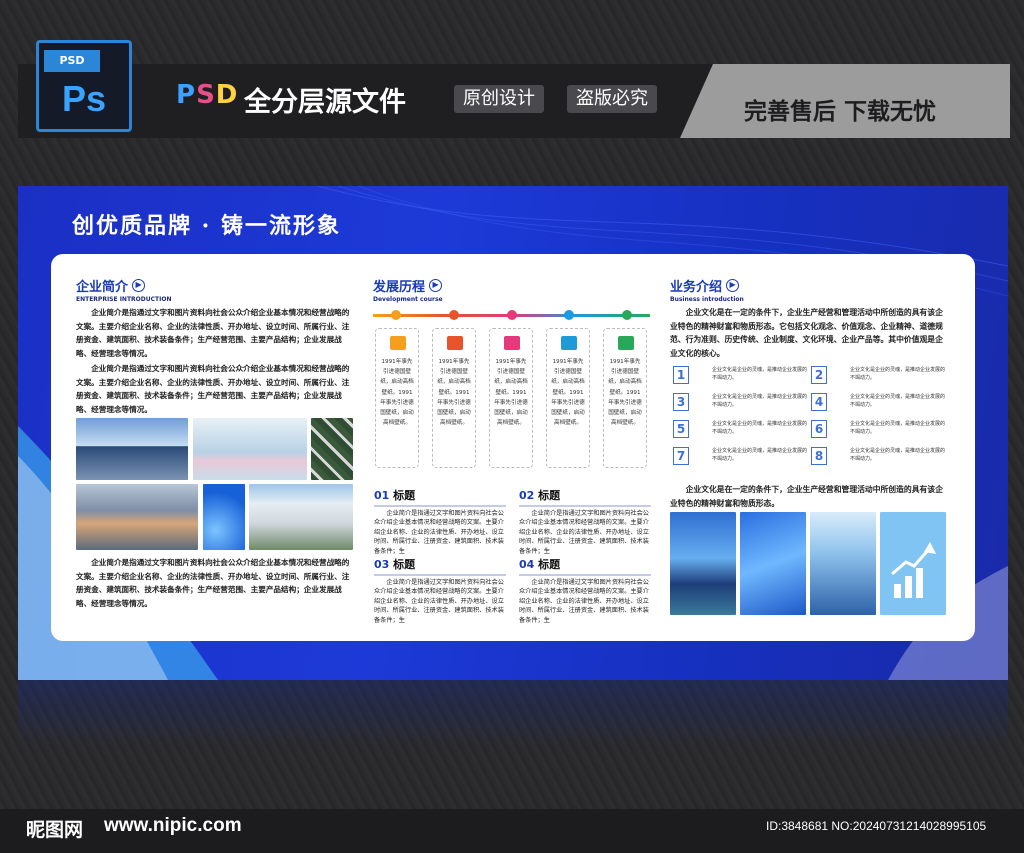 This screenshot has height=853, width=1024. I want to click on pill-original: 原创设计, so click(499, 99).